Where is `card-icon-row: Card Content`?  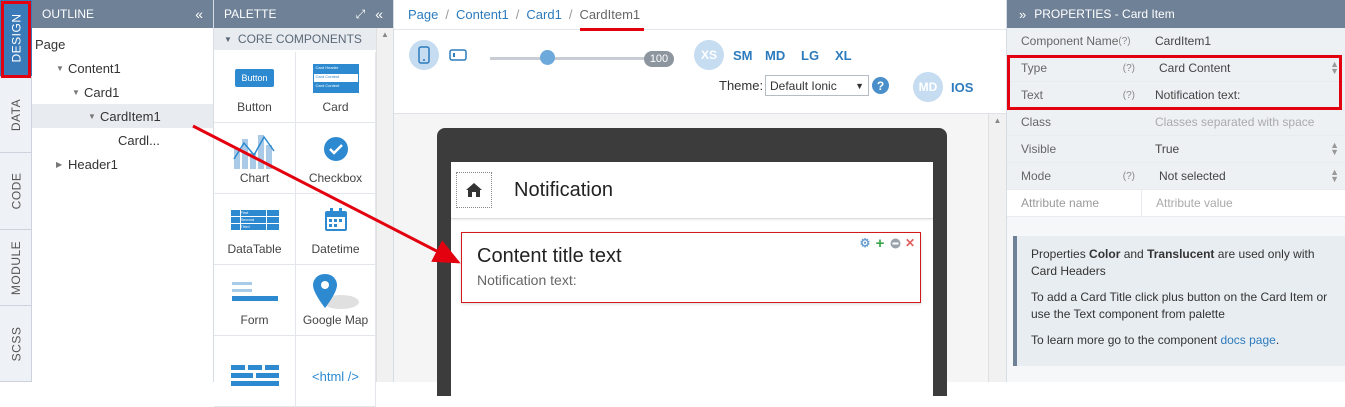
card-icon-row: Card Content is located at coordinates (335, 78).